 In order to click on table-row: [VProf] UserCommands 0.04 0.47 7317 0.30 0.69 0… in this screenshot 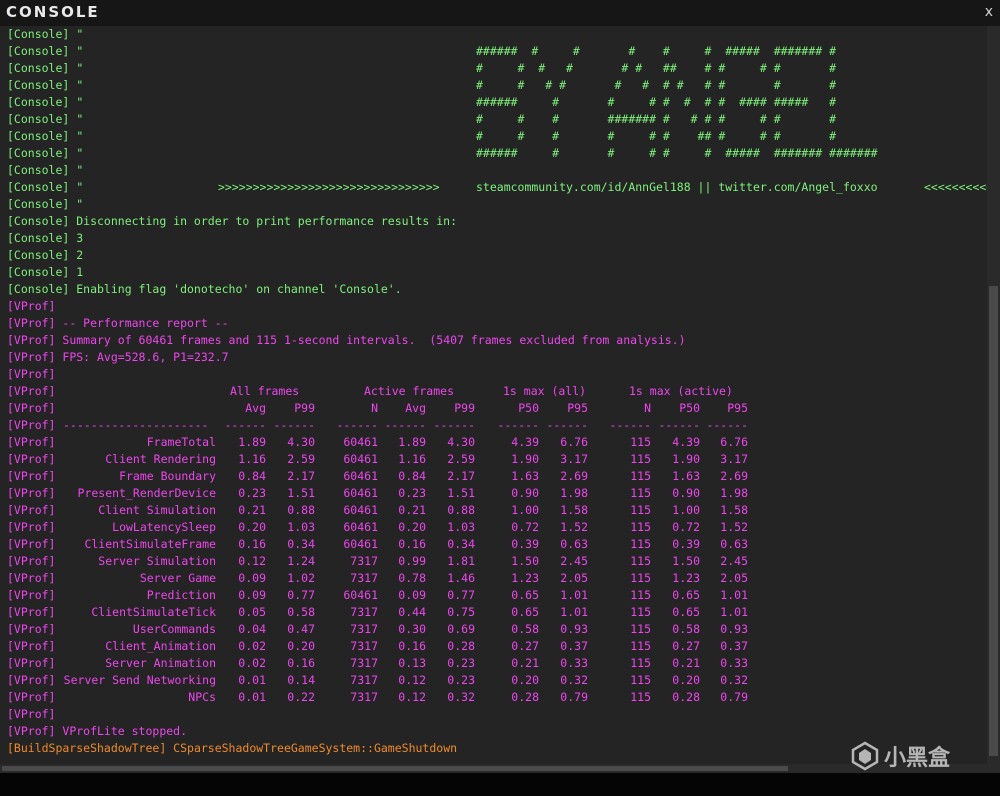, I will do `click(497, 629)`.